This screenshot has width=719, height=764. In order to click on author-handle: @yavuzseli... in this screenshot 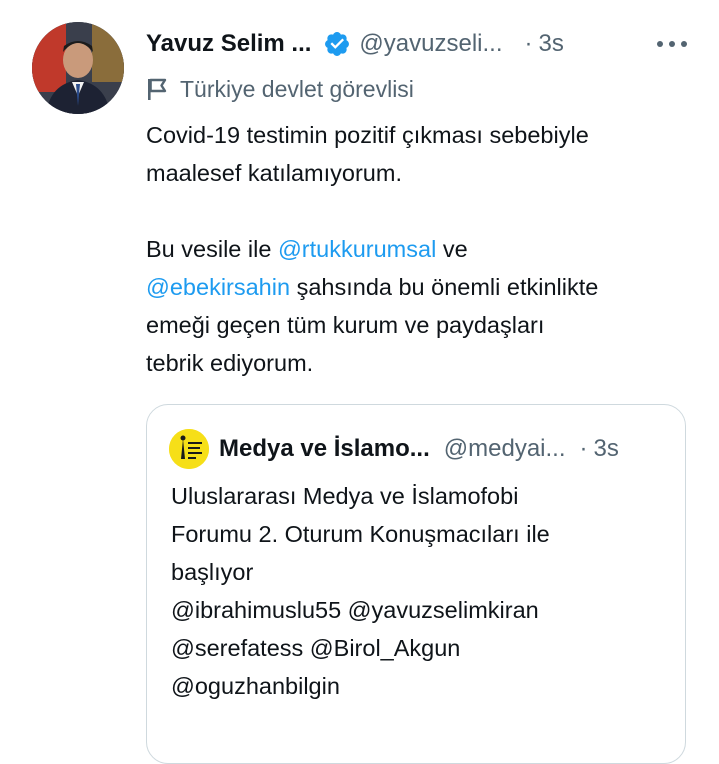, I will do `click(430, 44)`.